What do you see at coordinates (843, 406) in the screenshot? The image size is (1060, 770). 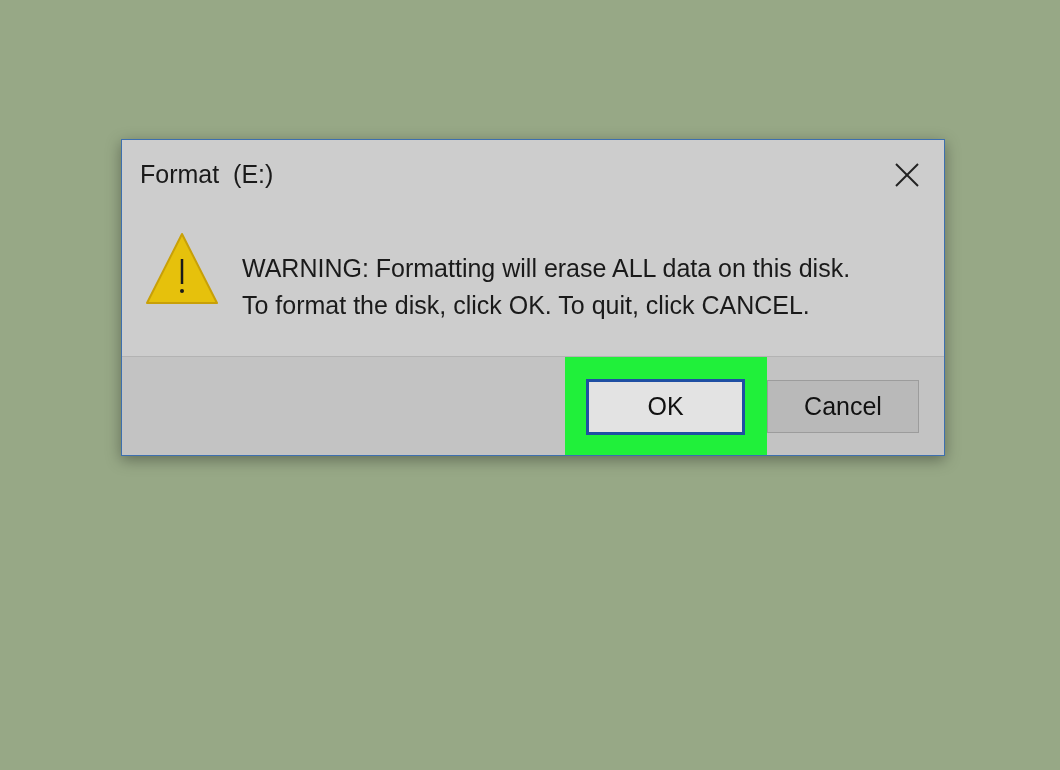 I see `cancel-button: Cancel` at bounding box center [843, 406].